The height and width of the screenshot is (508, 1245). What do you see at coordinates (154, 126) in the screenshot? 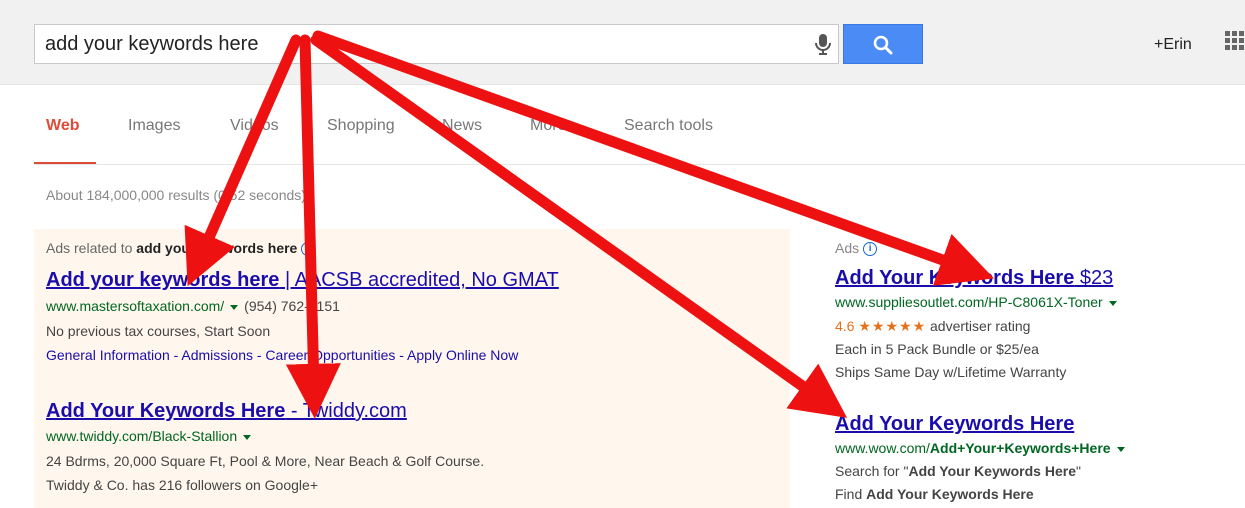
I see `tab-images: Images` at bounding box center [154, 126].